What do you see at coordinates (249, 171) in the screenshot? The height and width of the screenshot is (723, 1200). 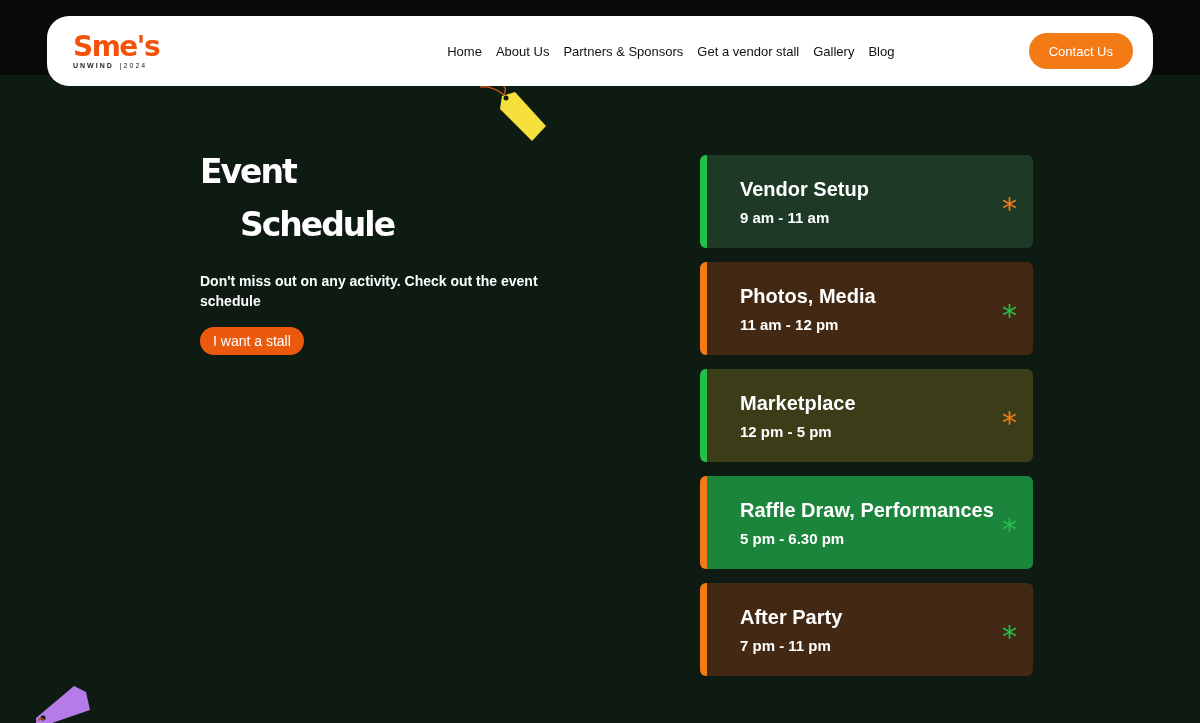 I see `heading-word: Event` at bounding box center [249, 171].